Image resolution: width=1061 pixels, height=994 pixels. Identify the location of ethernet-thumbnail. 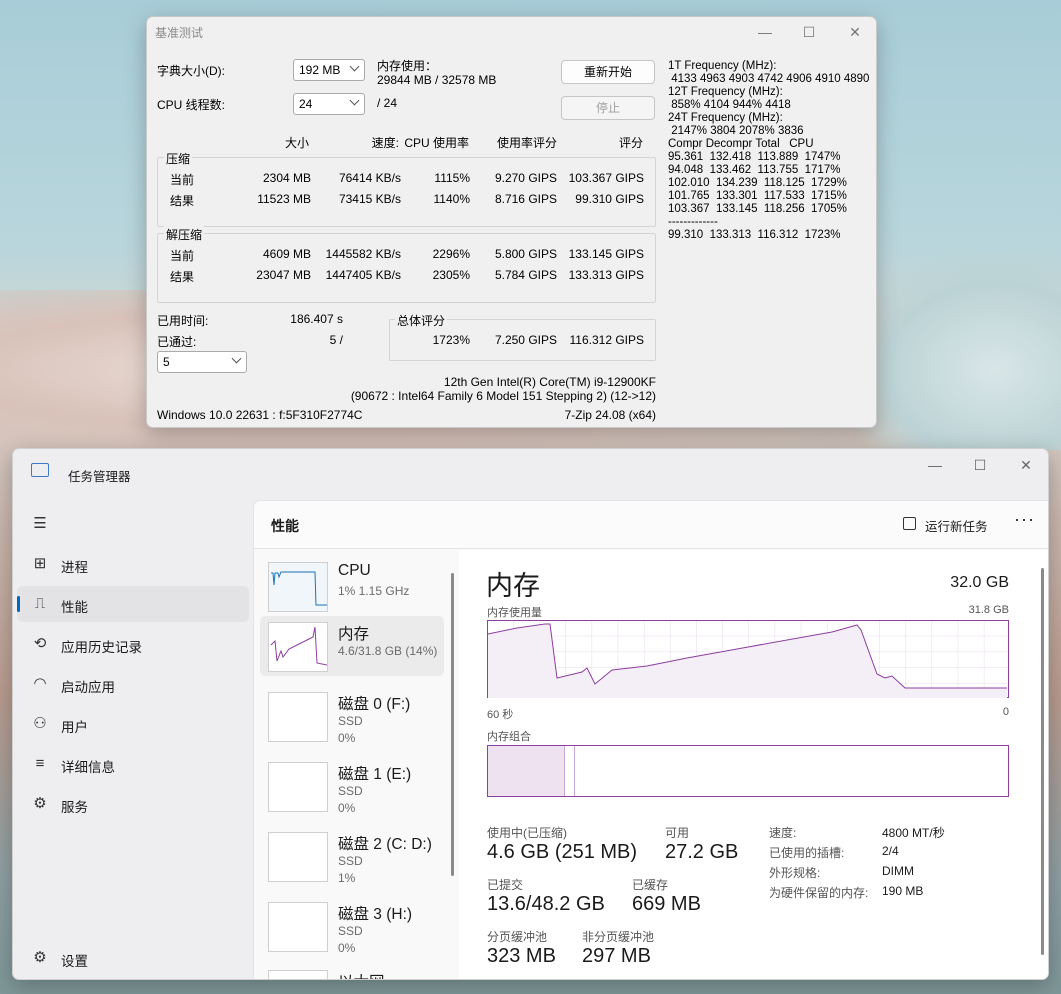
(298, 974).